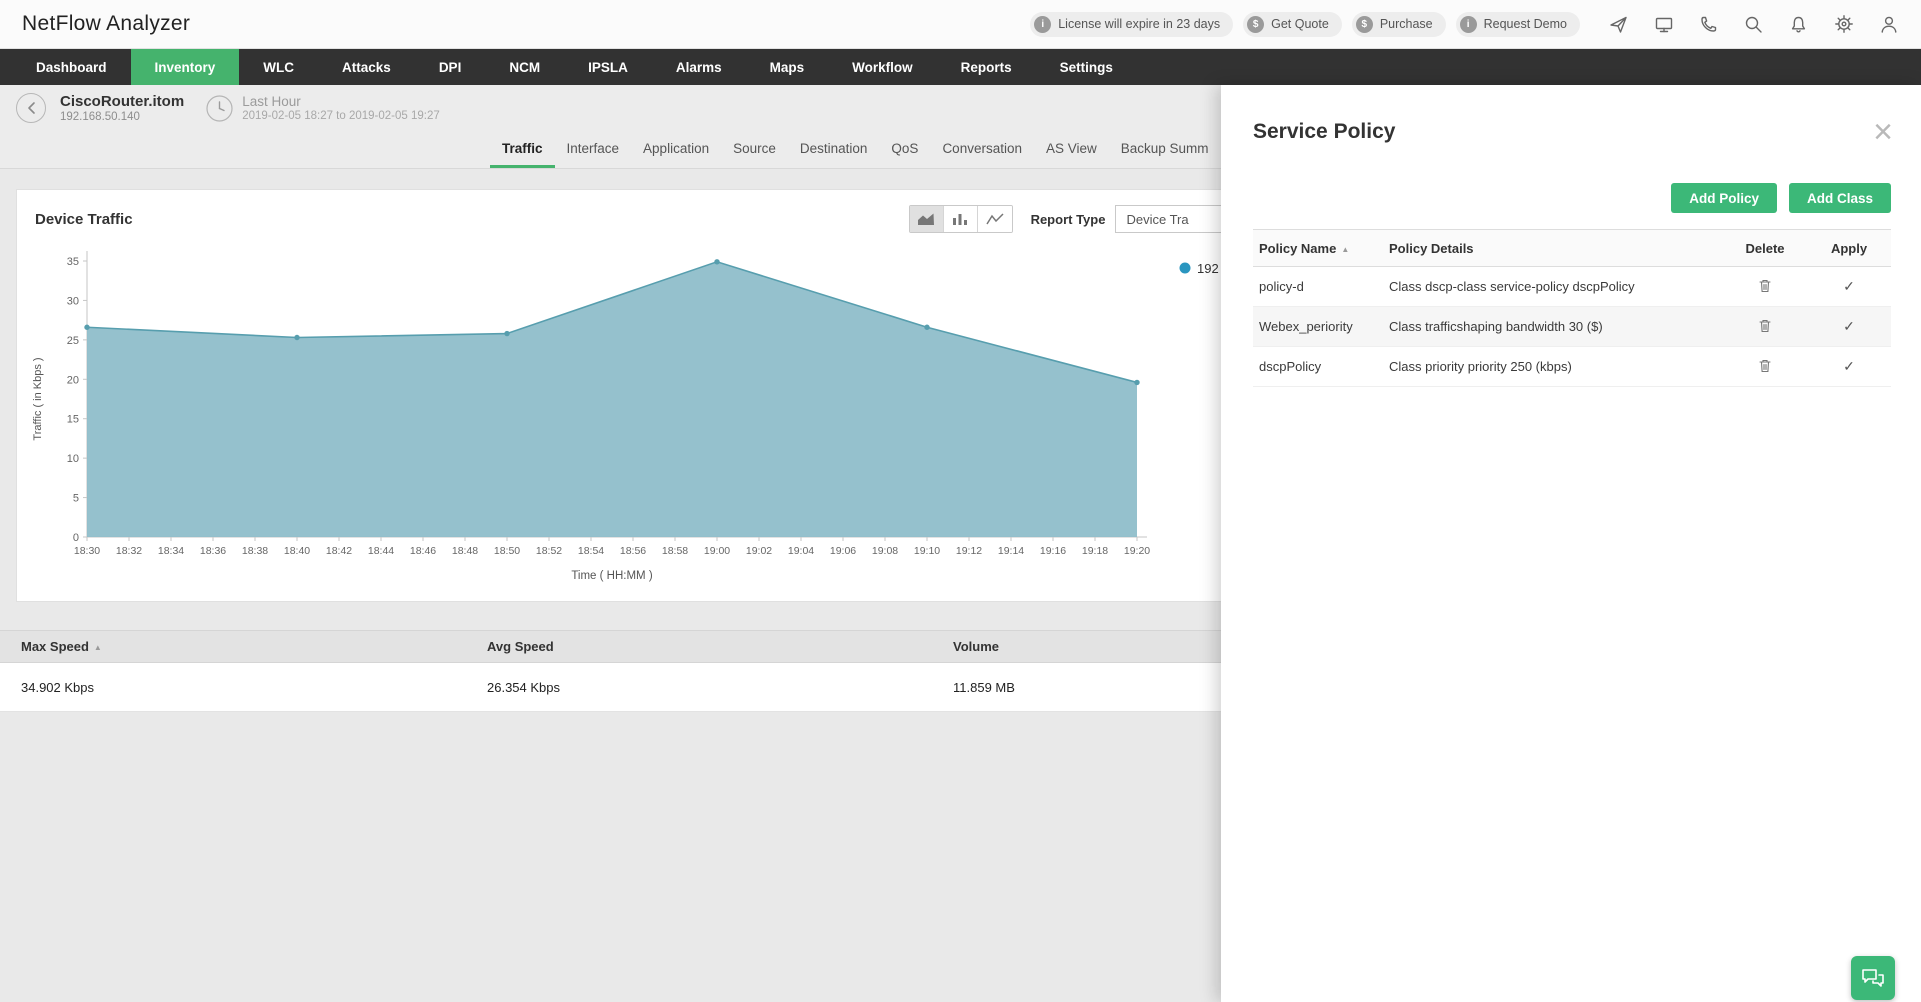  I want to click on topbar-icon-group, so click(1753, 24).